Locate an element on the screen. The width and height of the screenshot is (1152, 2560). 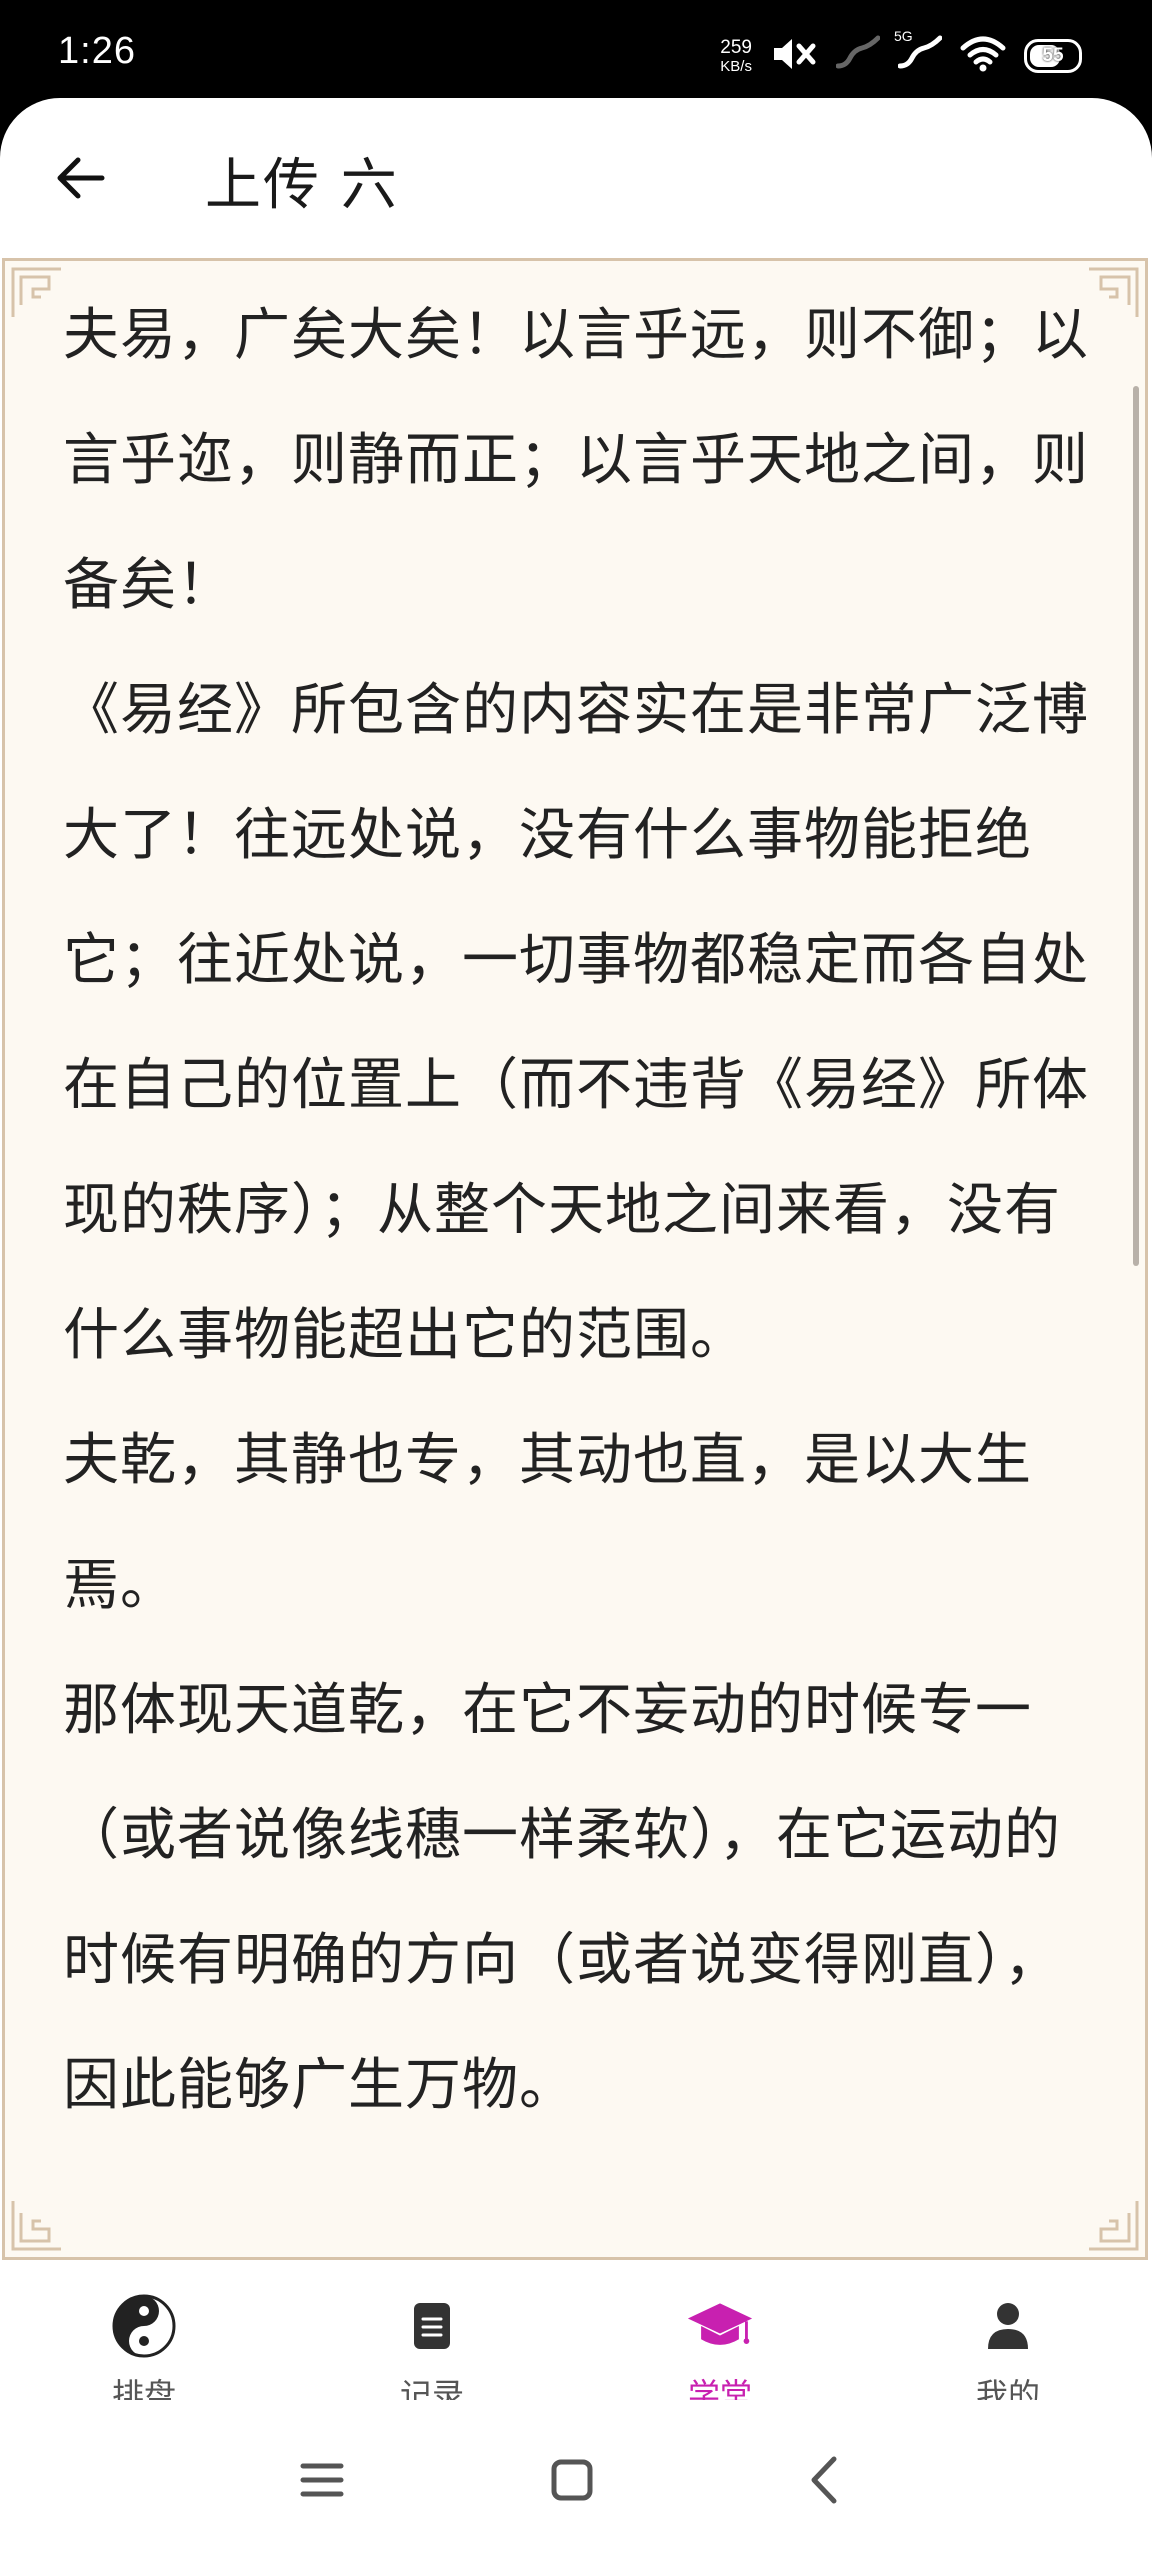
mute-icon is located at coordinates (794, 56).